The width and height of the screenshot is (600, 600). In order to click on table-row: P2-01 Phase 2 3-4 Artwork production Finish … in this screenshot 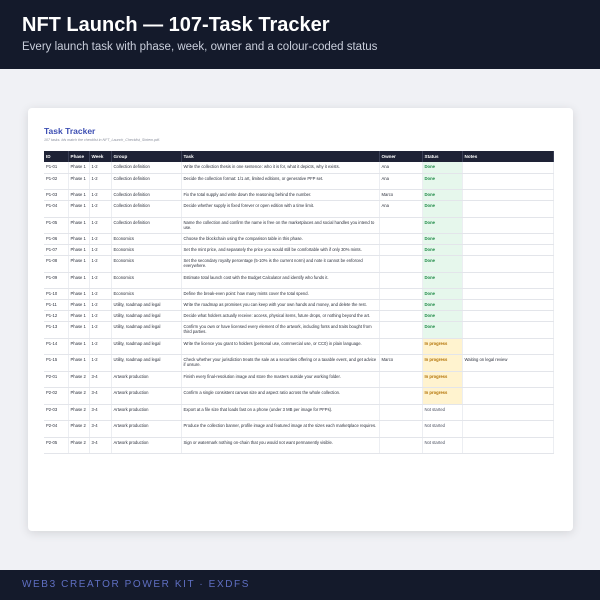, I will do `click(299, 379)`.